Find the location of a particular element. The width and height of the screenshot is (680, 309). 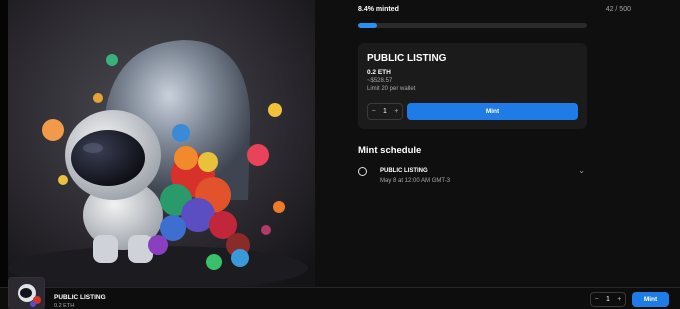

decrement-button: − is located at coordinates (374, 111).